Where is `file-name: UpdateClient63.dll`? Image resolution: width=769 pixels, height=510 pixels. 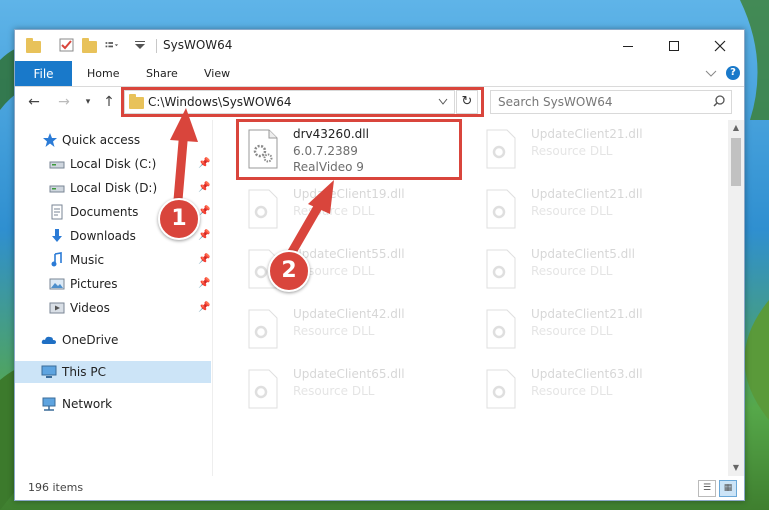
file-name: UpdateClient63.dll is located at coordinates (587, 374).